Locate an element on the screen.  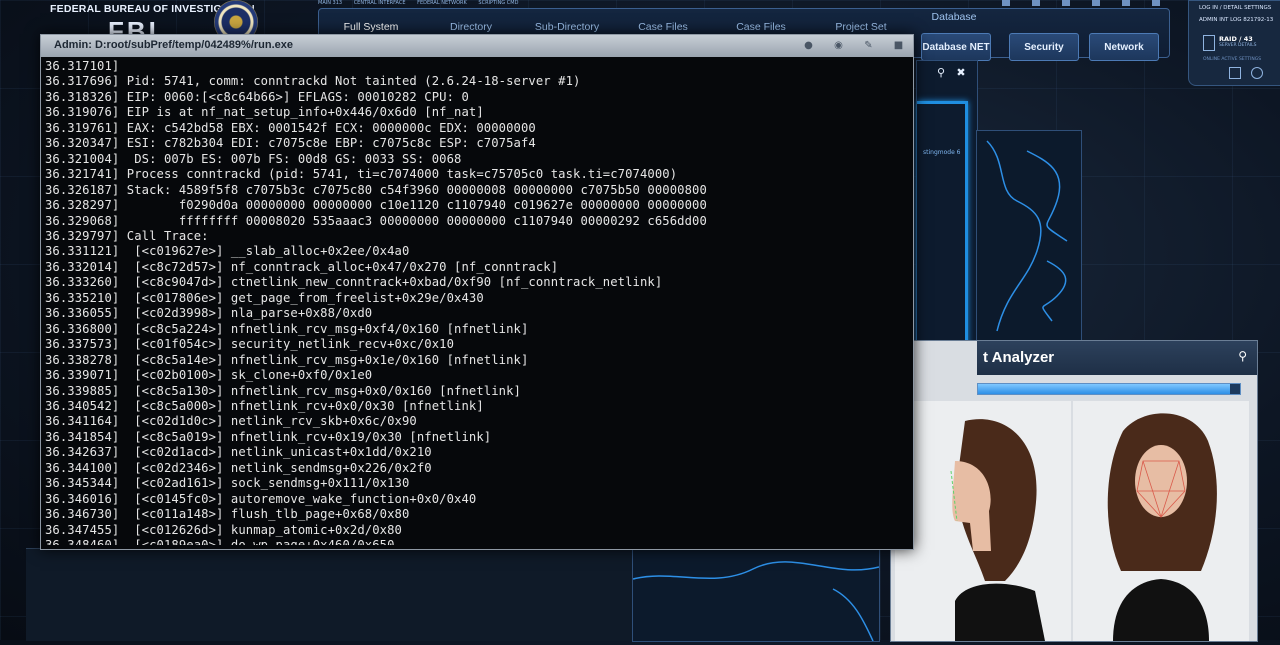
admin-panel-line: ADMIN INT LOG 821792-13 is located at coordinates (1236, 20).